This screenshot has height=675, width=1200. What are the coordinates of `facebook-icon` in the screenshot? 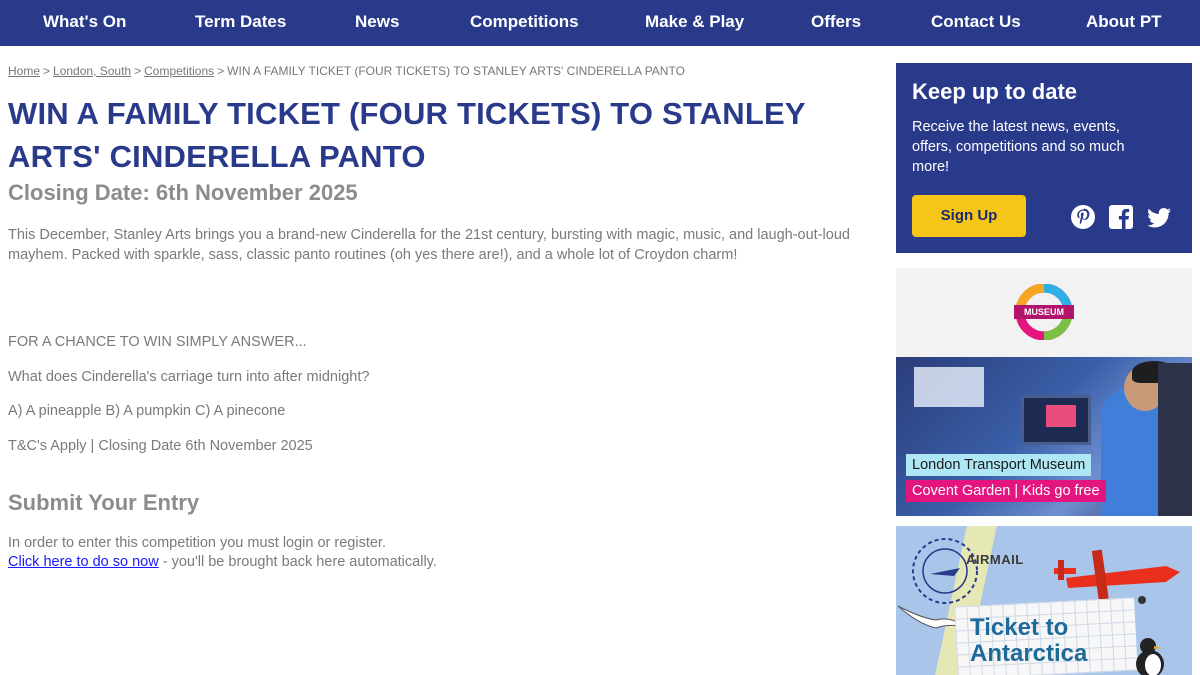 It's located at (1121, 217).